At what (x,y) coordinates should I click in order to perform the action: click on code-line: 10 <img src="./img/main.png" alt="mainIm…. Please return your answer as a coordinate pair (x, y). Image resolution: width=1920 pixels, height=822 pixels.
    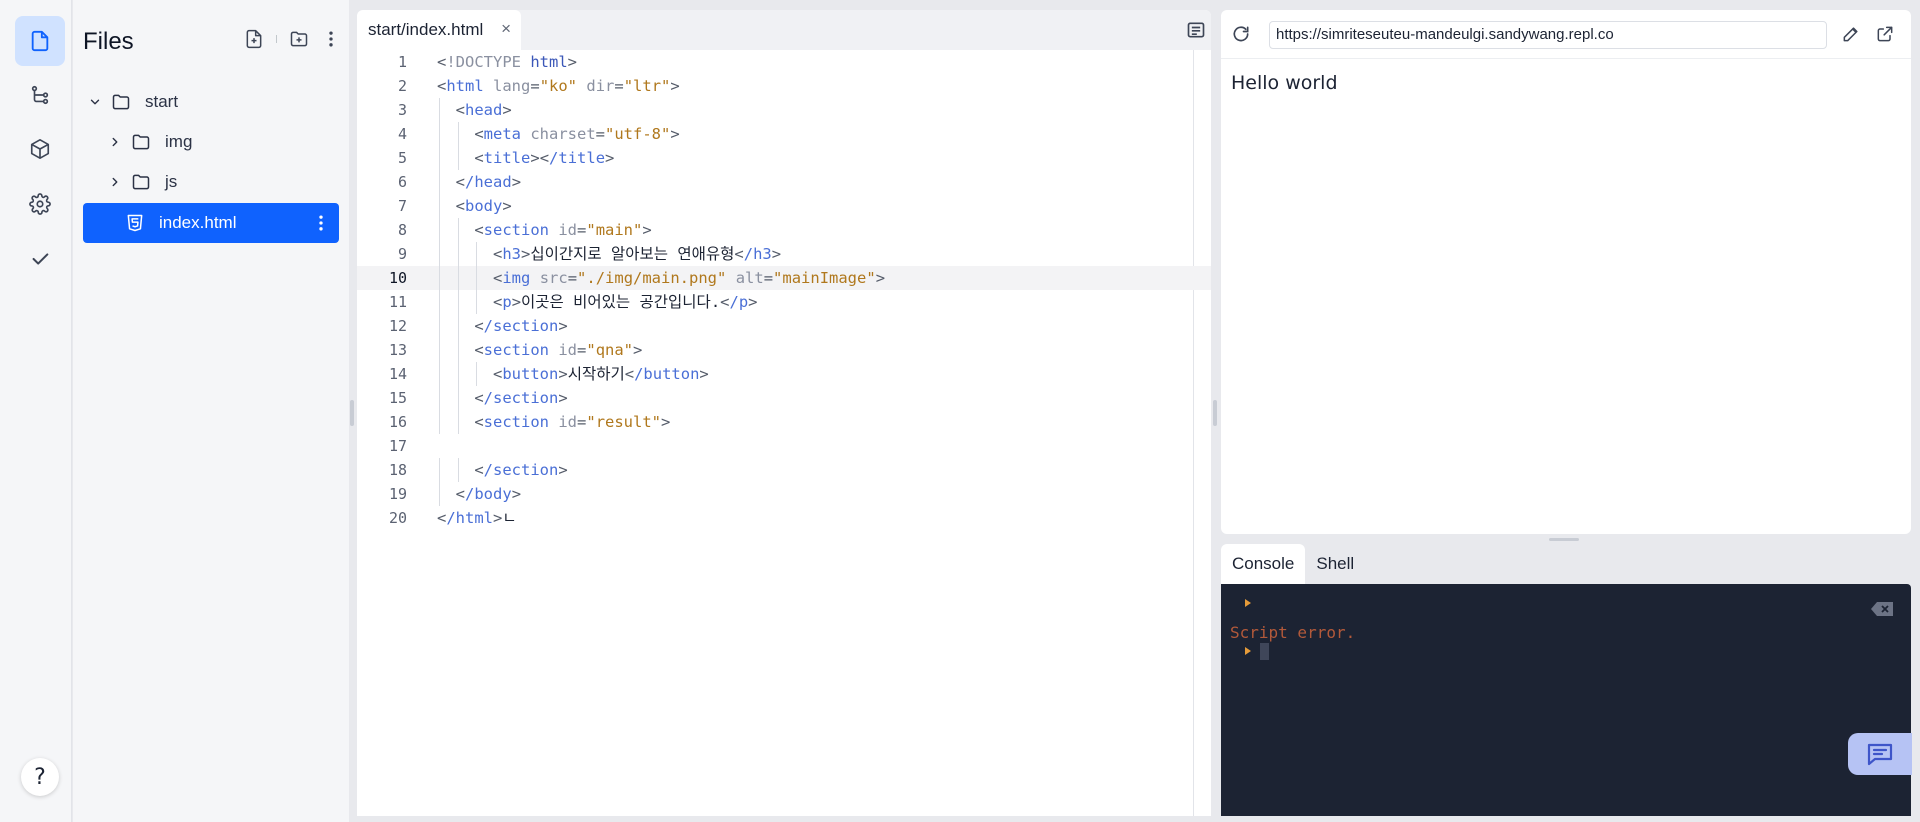
    Looking at the image, I should click on (784, 278).